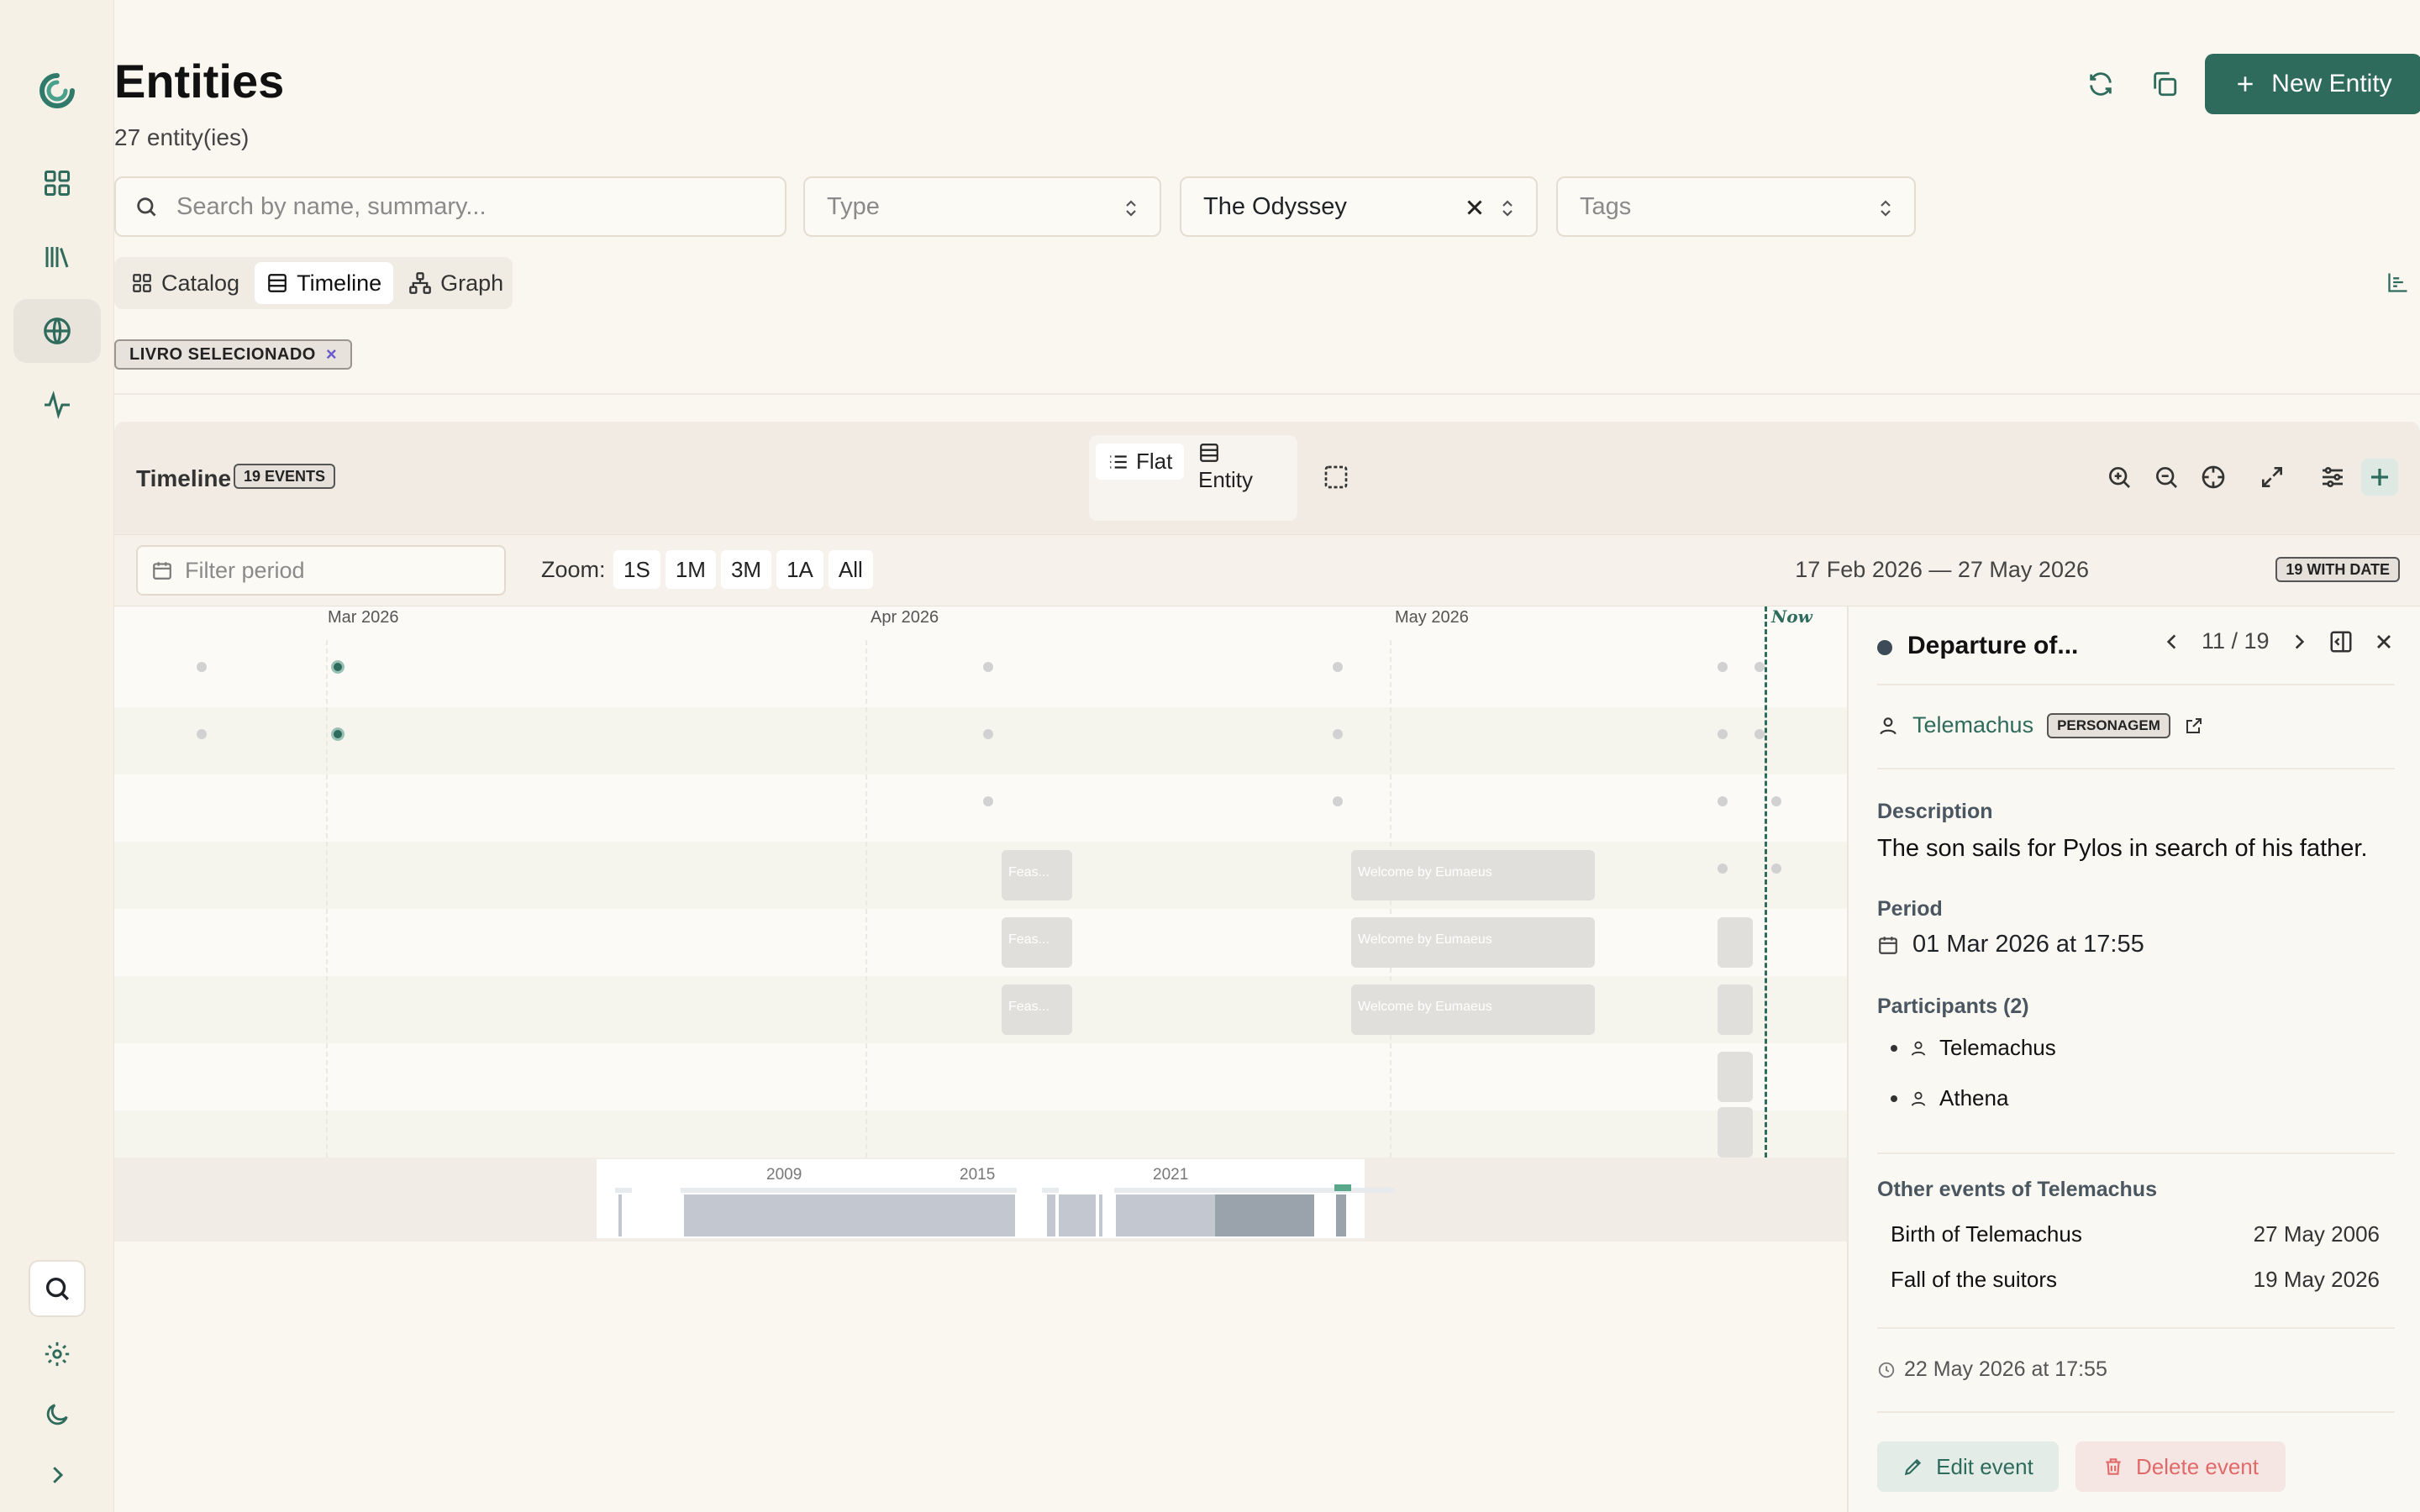 This screenshot has width=2420, height=1512. What do you see at coordinates (57, 91) in the screenshot?
I see `app-logo` at bounding box center [57, 91].